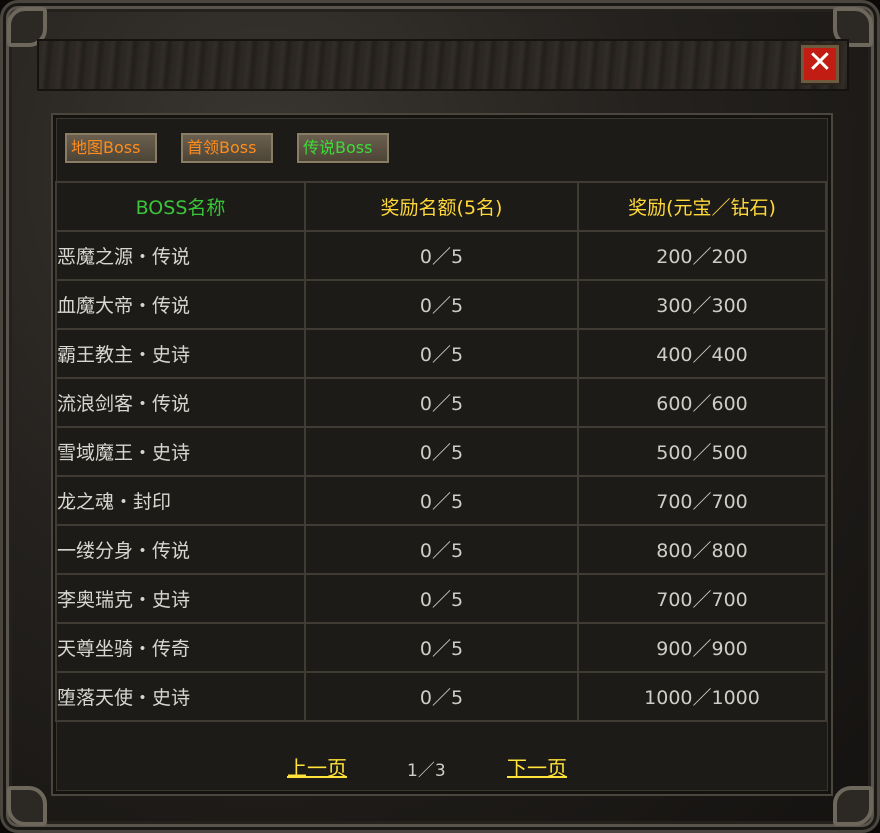 This screenshot has height=833, width=880. I want to click on table-row: 恶魔之源・传说 0／5 200／200, so click(441, 255).